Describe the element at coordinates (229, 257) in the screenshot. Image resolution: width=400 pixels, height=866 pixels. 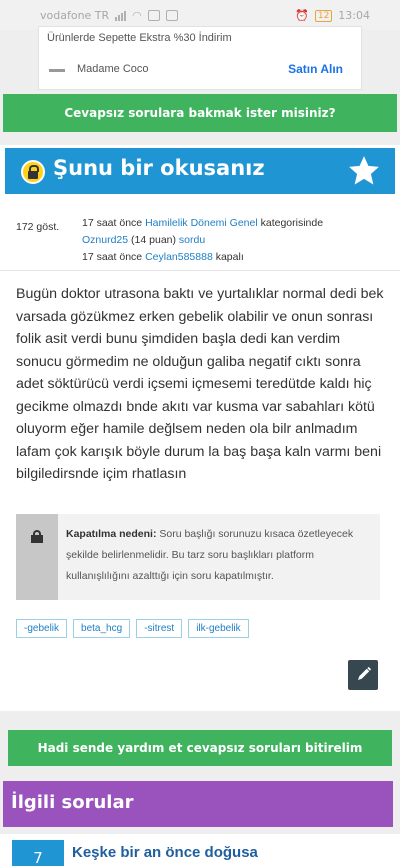
I see `closed-label: kapalı` at that location.